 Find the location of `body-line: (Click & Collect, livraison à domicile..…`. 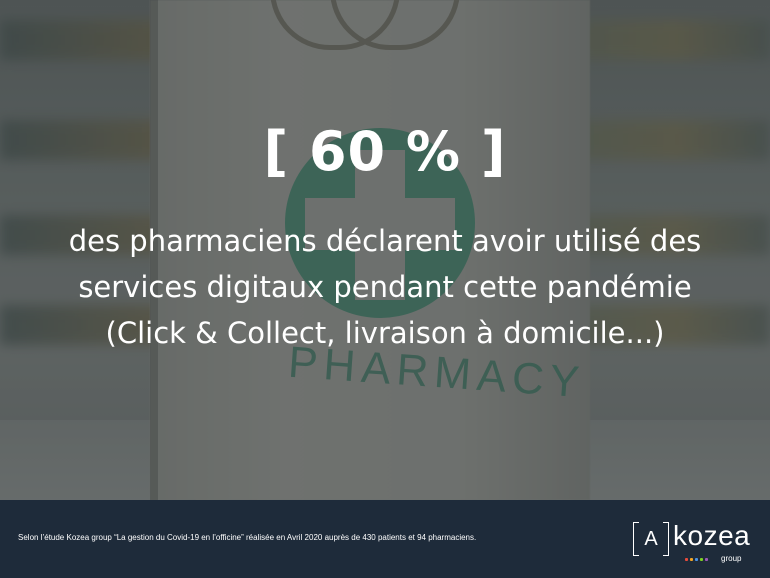

body-line: (Click & Collect, livraison à domicile..… is located at coordinates (385, 333).